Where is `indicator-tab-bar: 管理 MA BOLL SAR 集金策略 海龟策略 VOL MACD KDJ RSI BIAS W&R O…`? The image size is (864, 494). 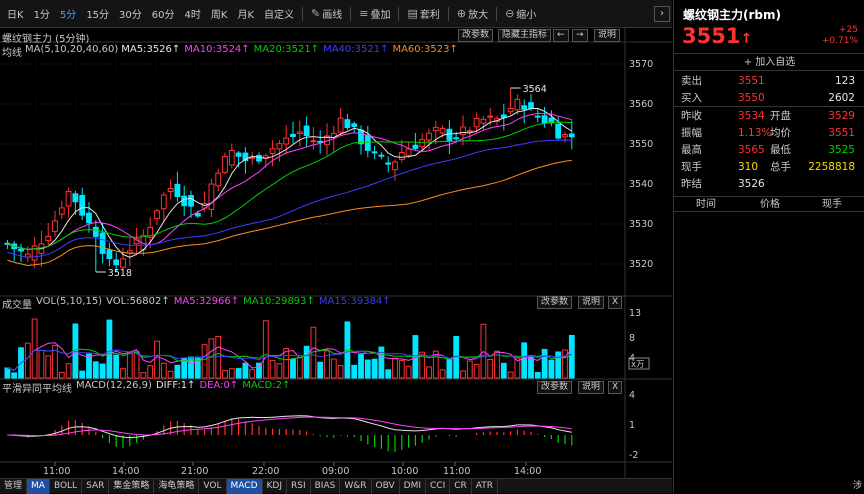
indicator-tab-bar: 管理 MA BOLL SAR 集金策略 海龟策略 VOL MACD KDJ RSI BIAS W&R O… is located at coordinates (336, 486).